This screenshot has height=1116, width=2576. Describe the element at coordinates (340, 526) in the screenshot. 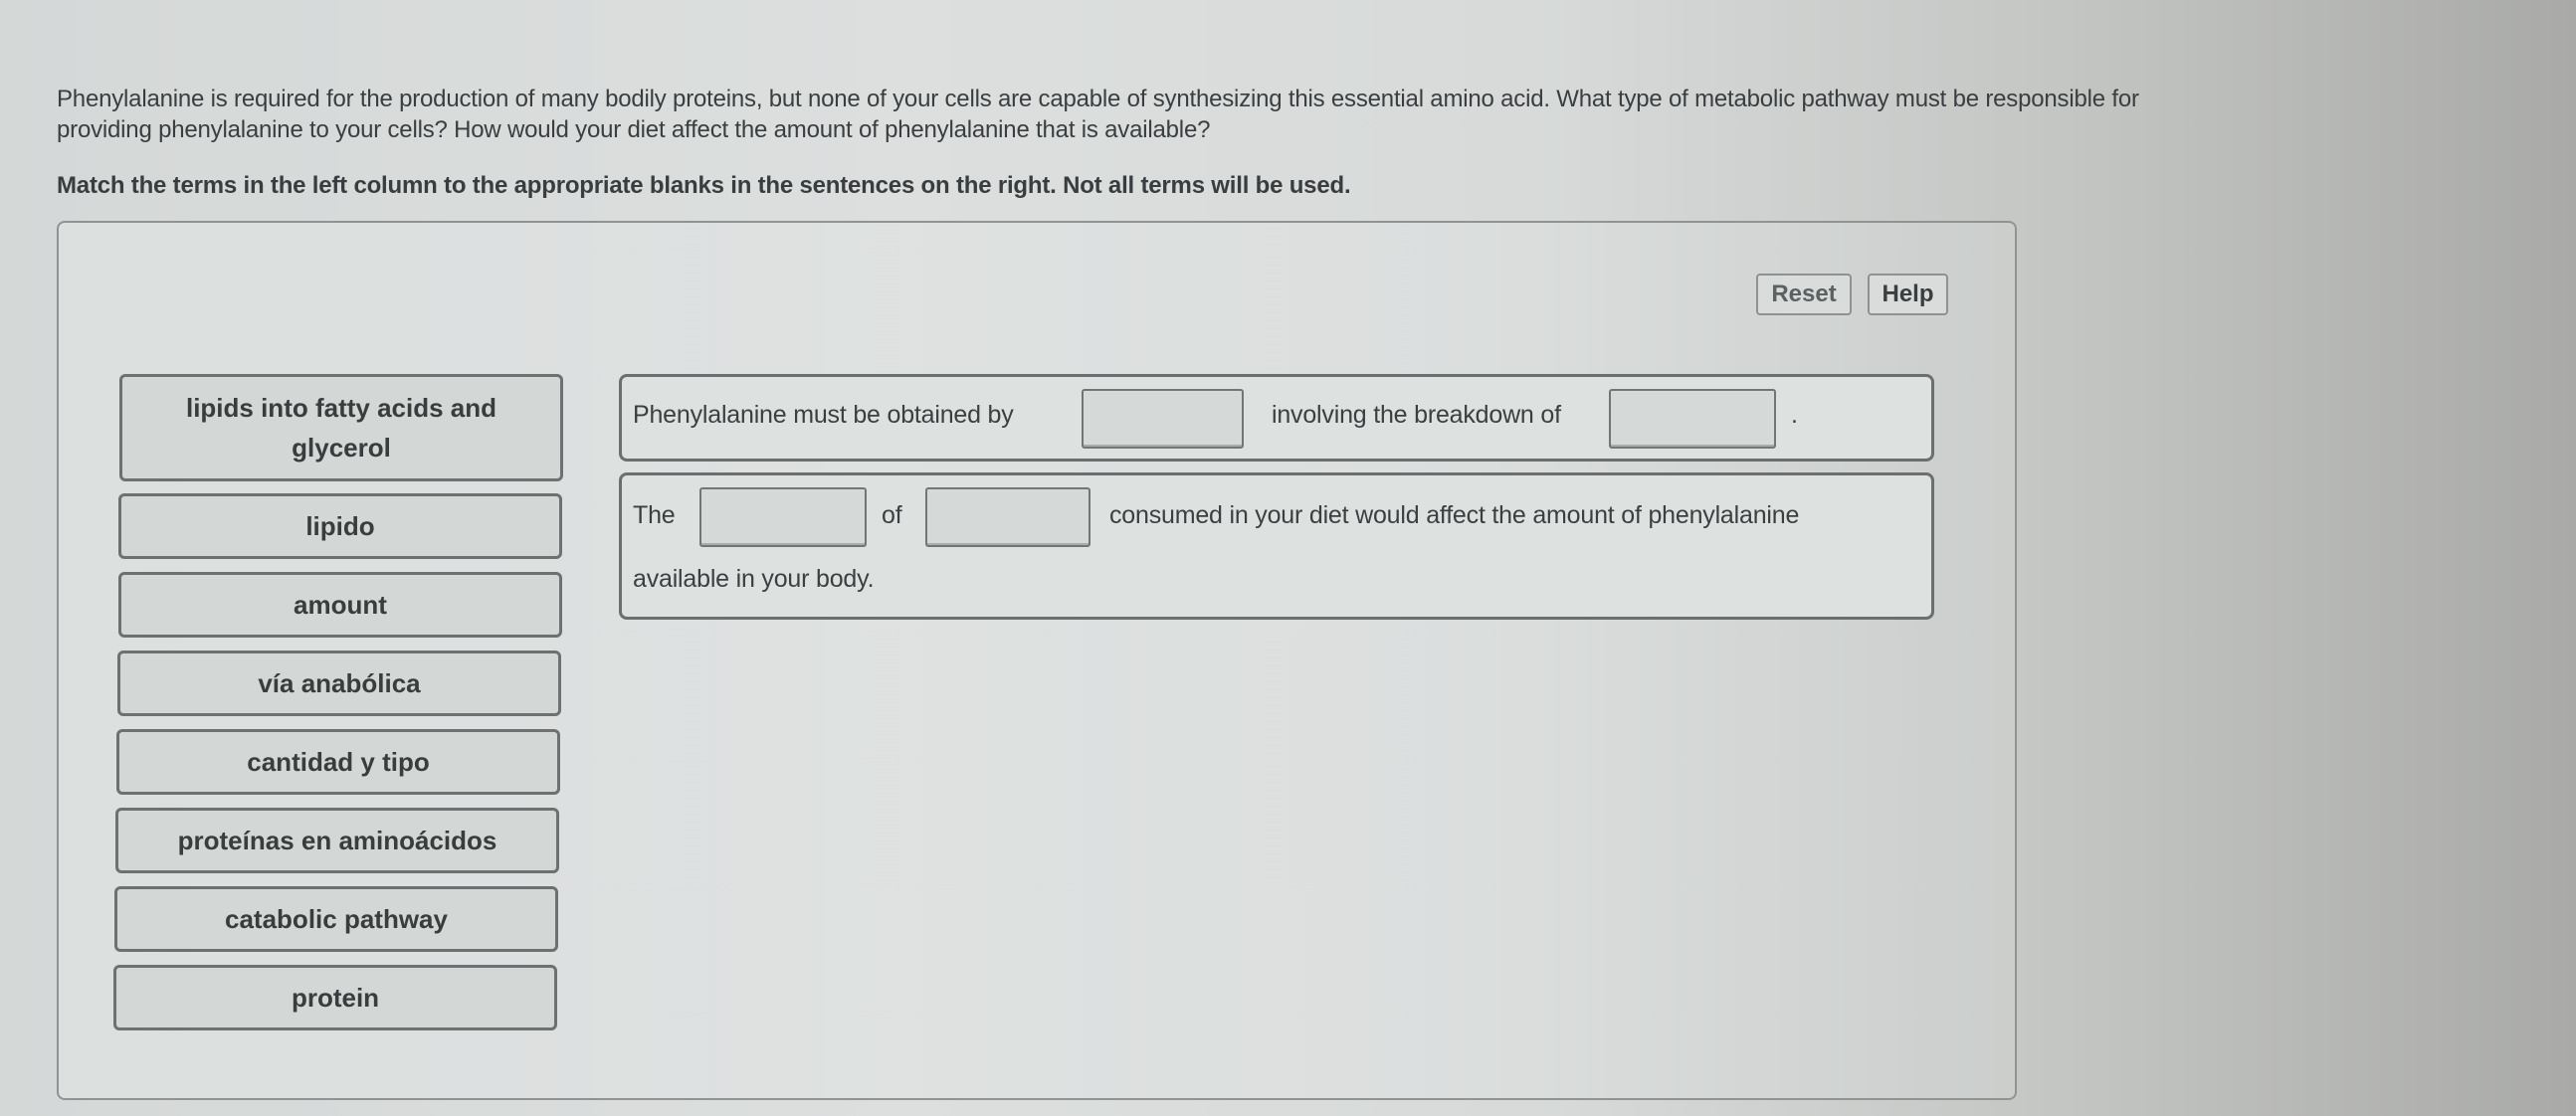

I see `term-item: lipido` at that location.